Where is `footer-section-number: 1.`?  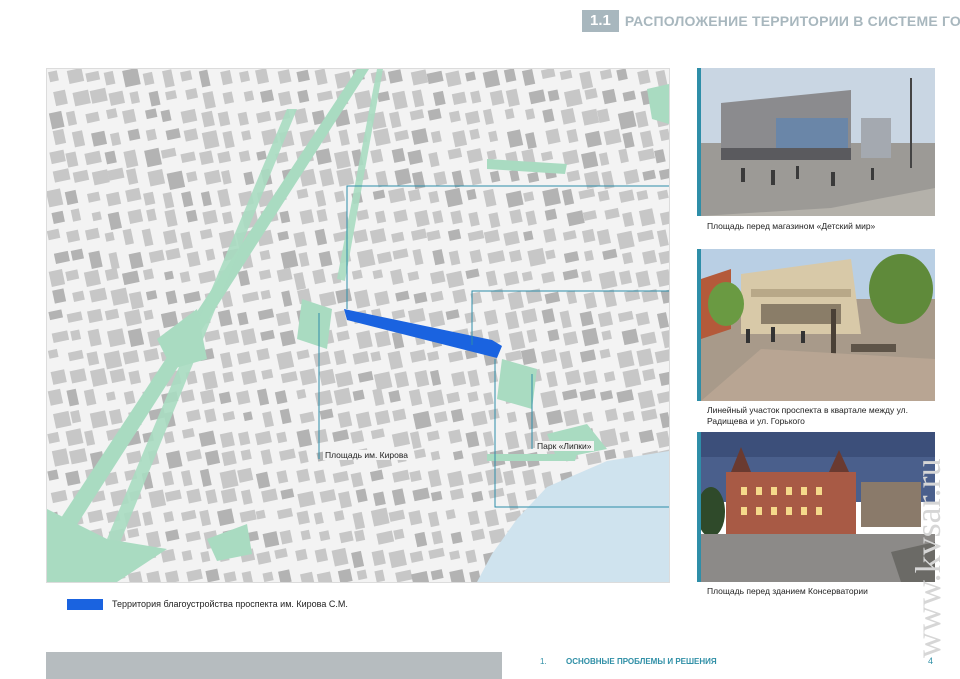
footer-section-number: 1. is located at coordinates (543, 661).